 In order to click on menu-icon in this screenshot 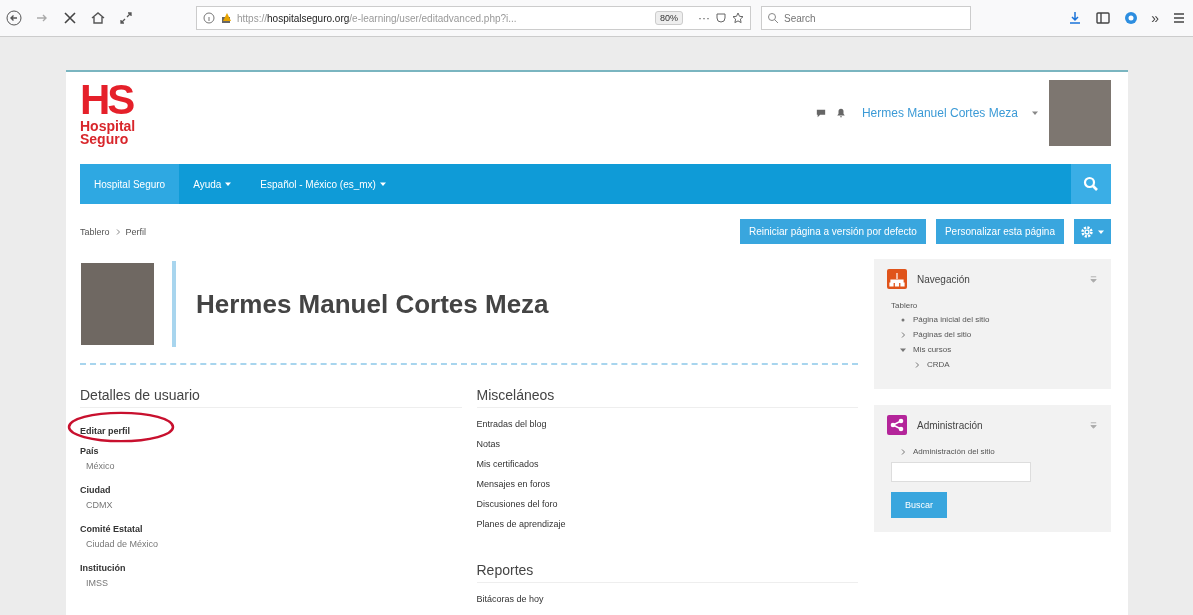, I will do `click(1179, 18)`.